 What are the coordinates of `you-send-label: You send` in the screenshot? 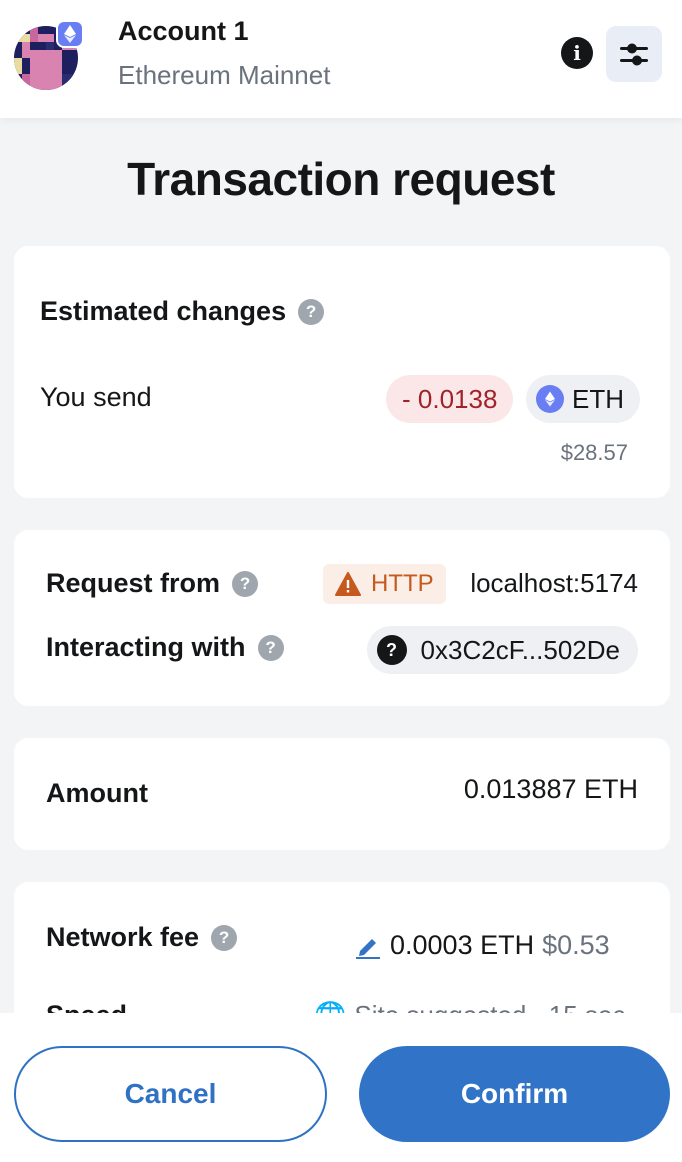 It's located at (96, 397).